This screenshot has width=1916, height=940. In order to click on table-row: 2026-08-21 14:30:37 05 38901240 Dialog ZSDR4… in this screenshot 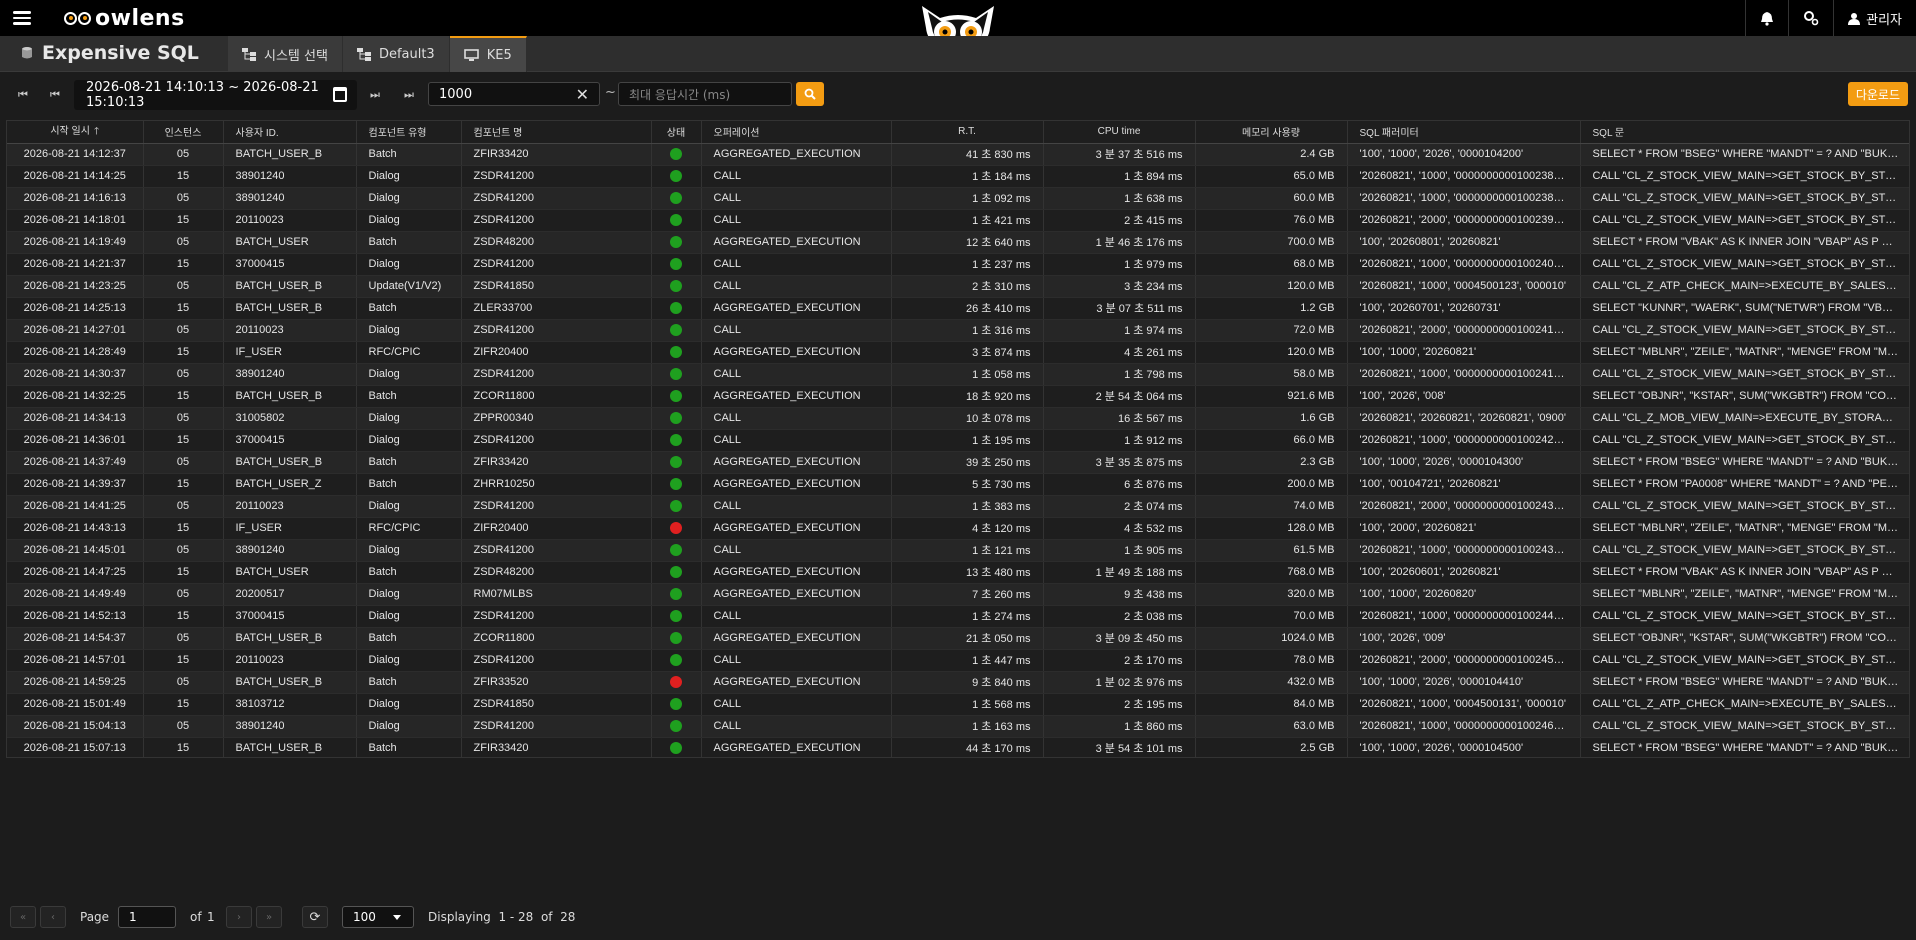, I will do `click(958, 374)`.